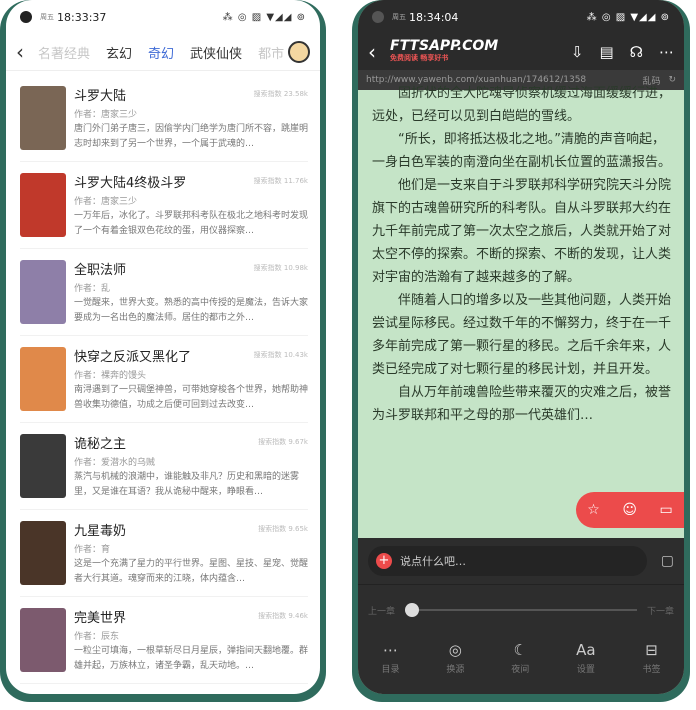  What do you see at coordinates (97, 636) in the screenshot?
I see `book-author: 作者：辰东` at bounding box center [97, 636].